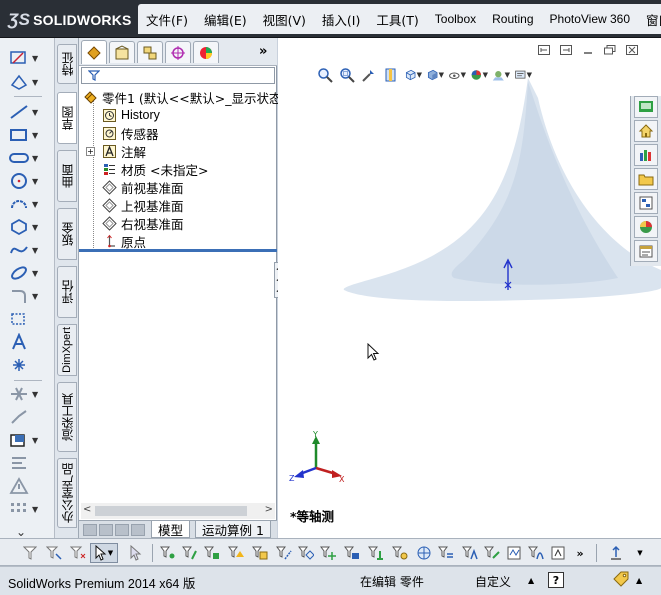 The width and height of the screenshot is (661, 595). What do you see at coordinates (610, 50) in the screenshot?
I see `restore-button` at bounding box center [610, 50].